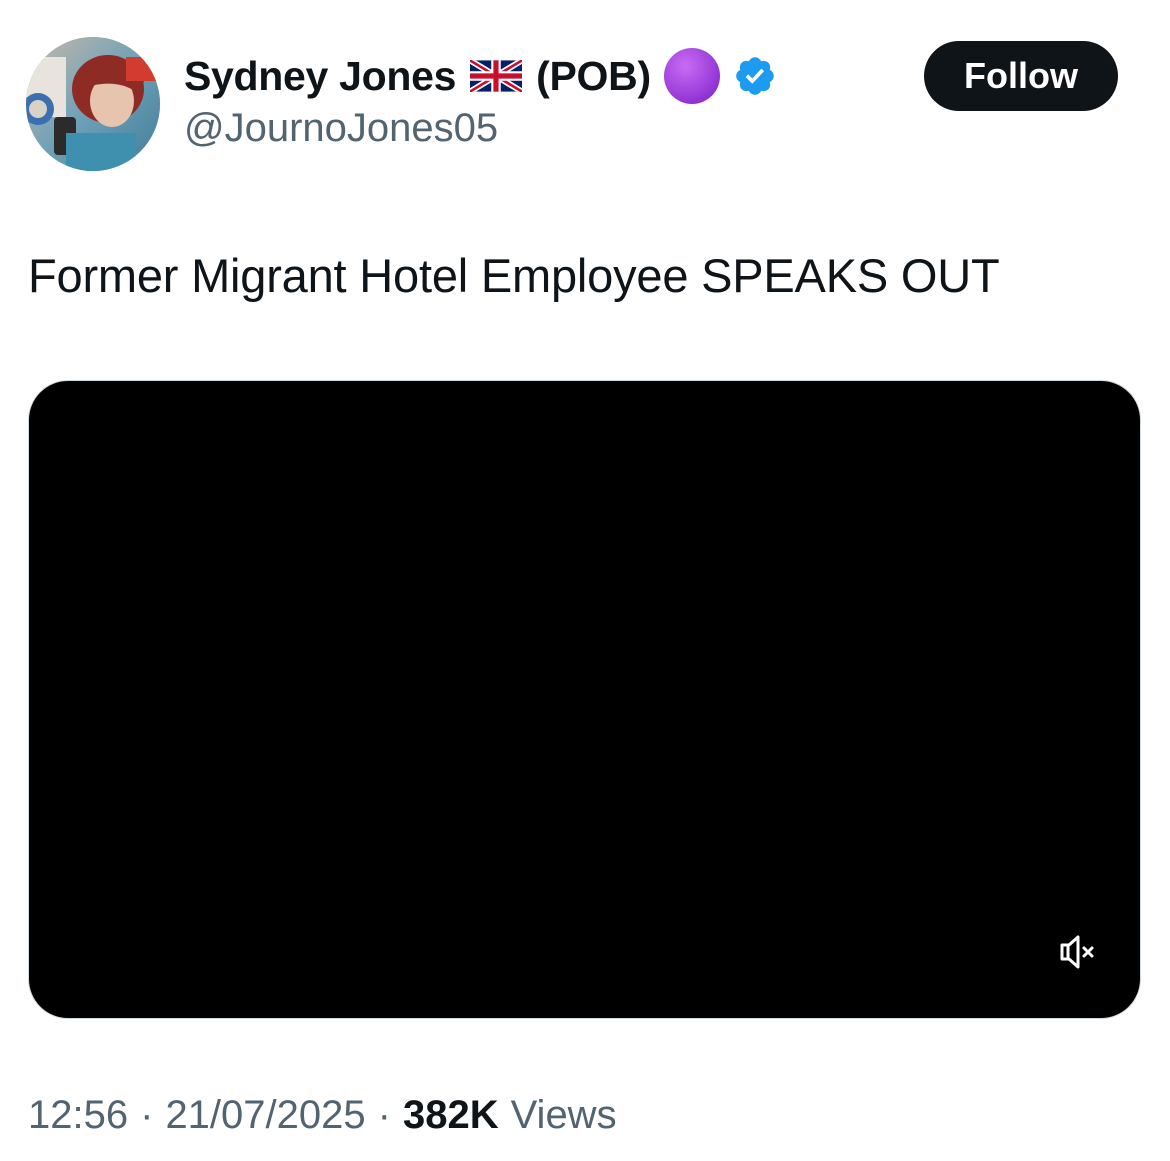  What do you see at coordinates (755, 76) in the screenshot?
I see `verified-badge-icon` at bounding box center [755, 76].